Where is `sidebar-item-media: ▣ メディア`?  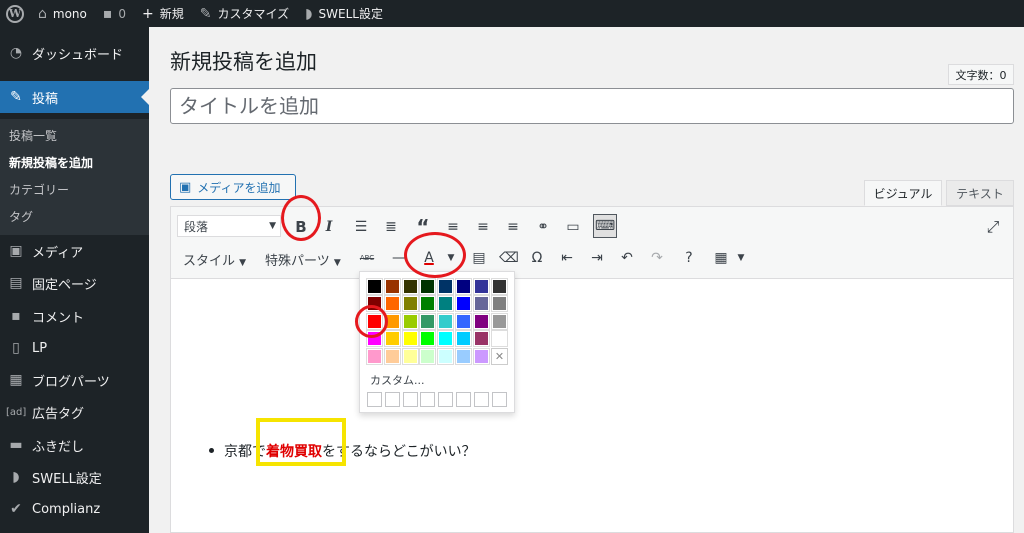
sidebar-item-media: ▣ メディア is located at coordinates (74, 251).